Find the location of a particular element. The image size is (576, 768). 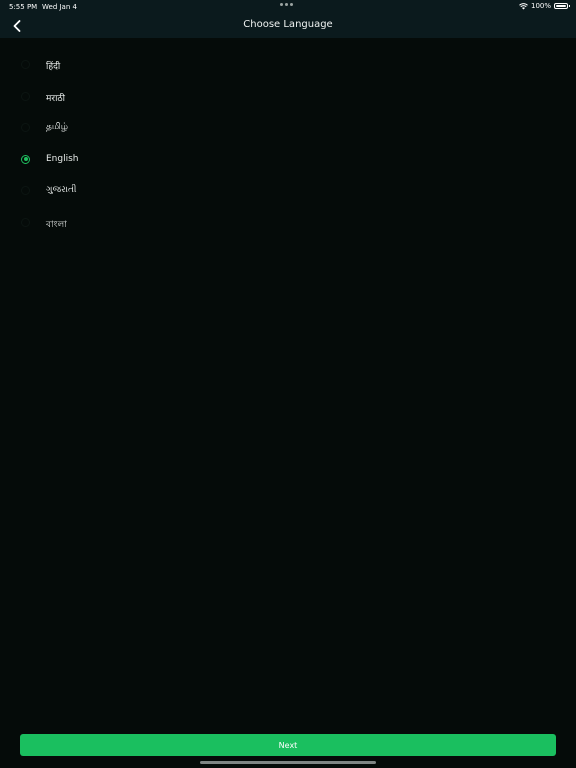

status-indicators: 100% is located at coordinates (544, 6).